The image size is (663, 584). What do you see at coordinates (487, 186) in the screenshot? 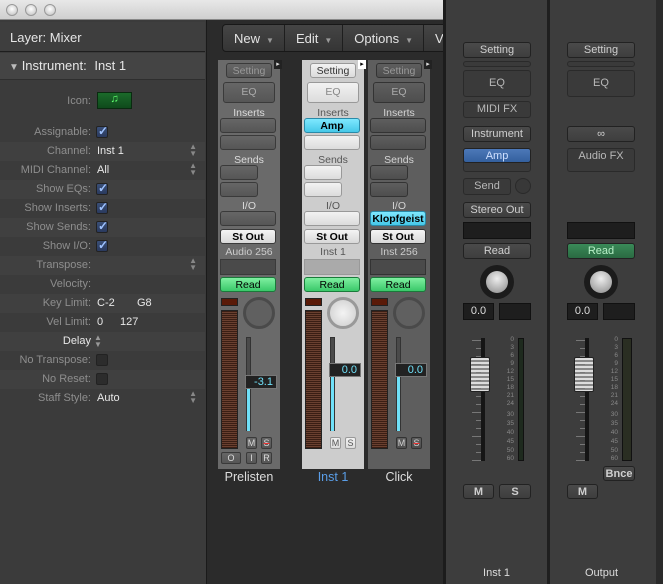
I see `send-slot: Send` at bounding box center [487, 186].